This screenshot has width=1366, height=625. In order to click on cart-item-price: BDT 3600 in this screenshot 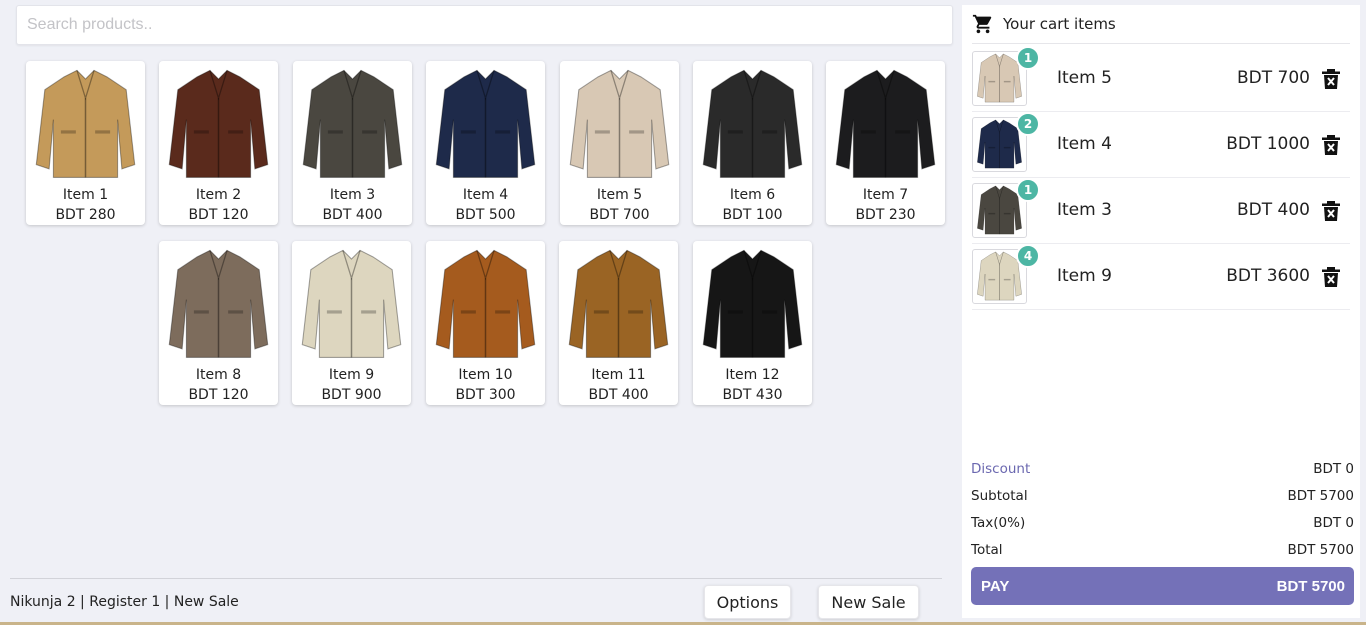, I will do `click(1268, 276)`.